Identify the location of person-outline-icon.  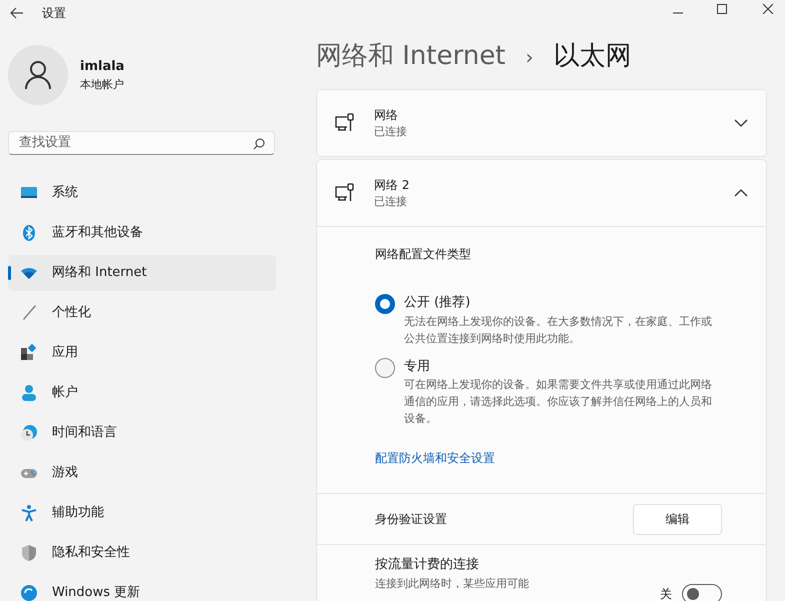
(38, 75).